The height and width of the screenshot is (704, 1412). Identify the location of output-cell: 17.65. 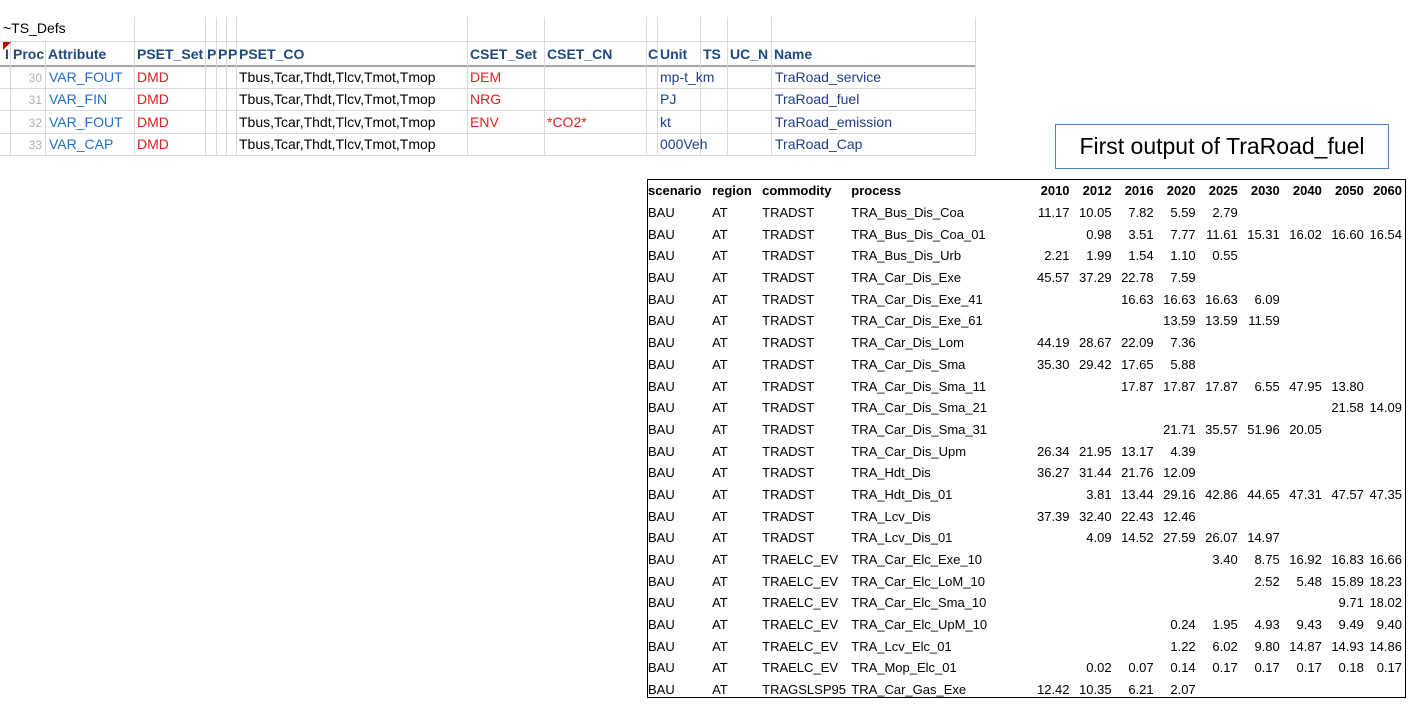
(1136, 365).